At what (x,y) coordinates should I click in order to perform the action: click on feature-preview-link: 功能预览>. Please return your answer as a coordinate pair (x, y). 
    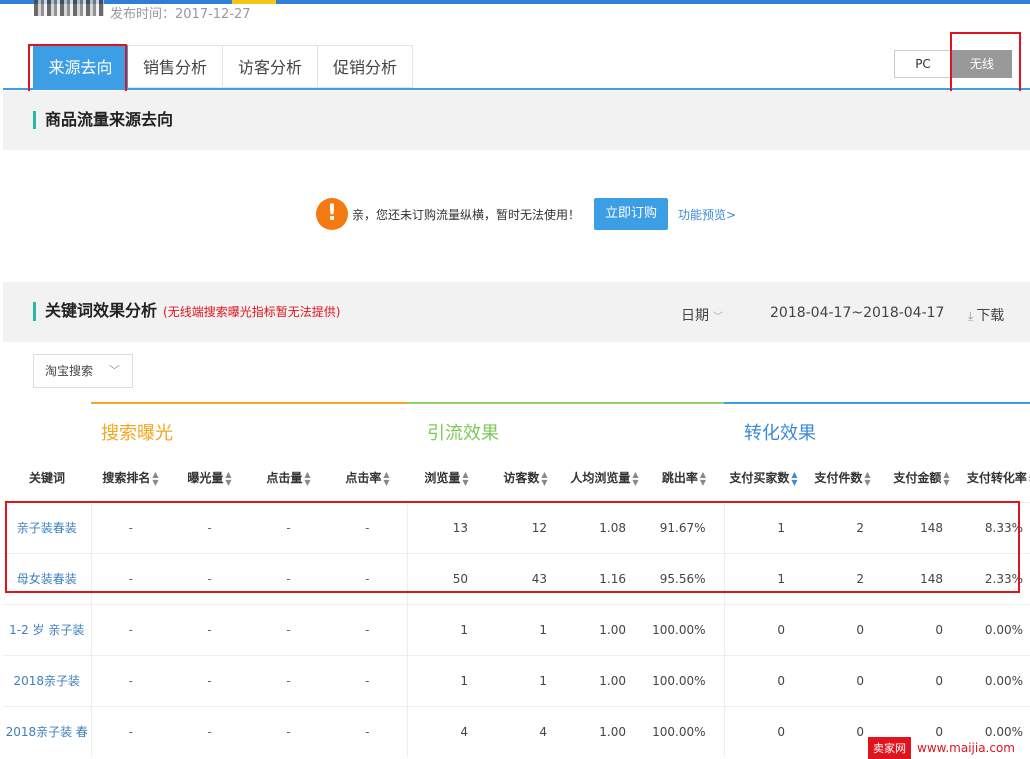
    Looking at the image, I should click on (707, 214).